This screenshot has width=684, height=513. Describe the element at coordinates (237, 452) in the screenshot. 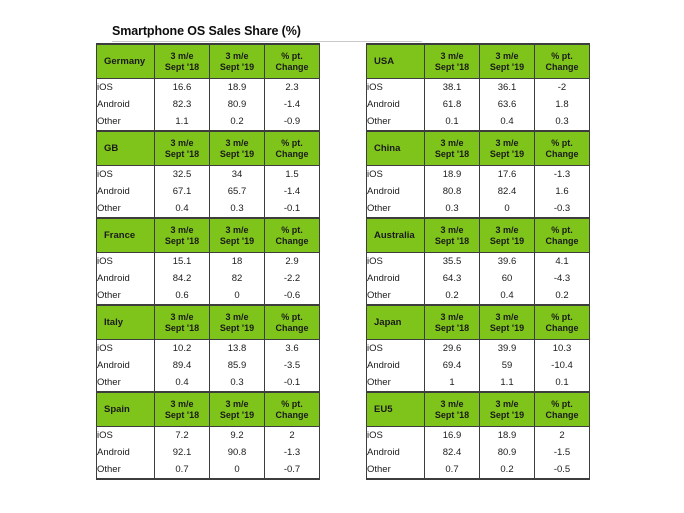

I see `value-period-current: 90.8` at that location.